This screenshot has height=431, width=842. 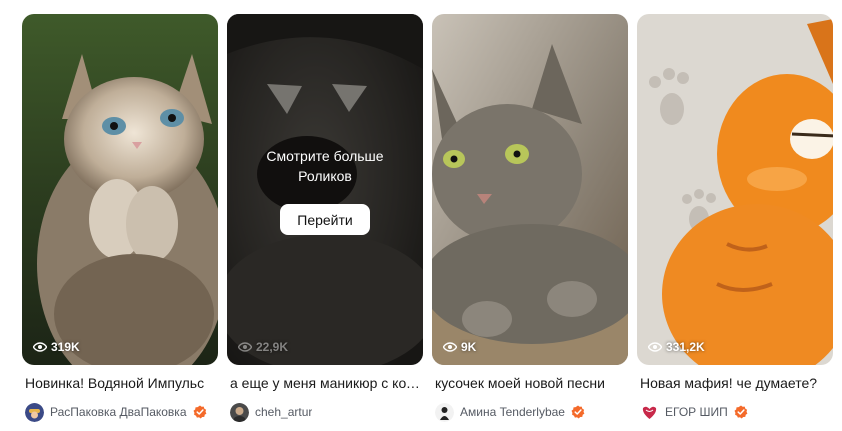 What do you see at coordinates (459, 347) in the screenshot?
I see `view-count: 9K` at bounding box center [459, 347].